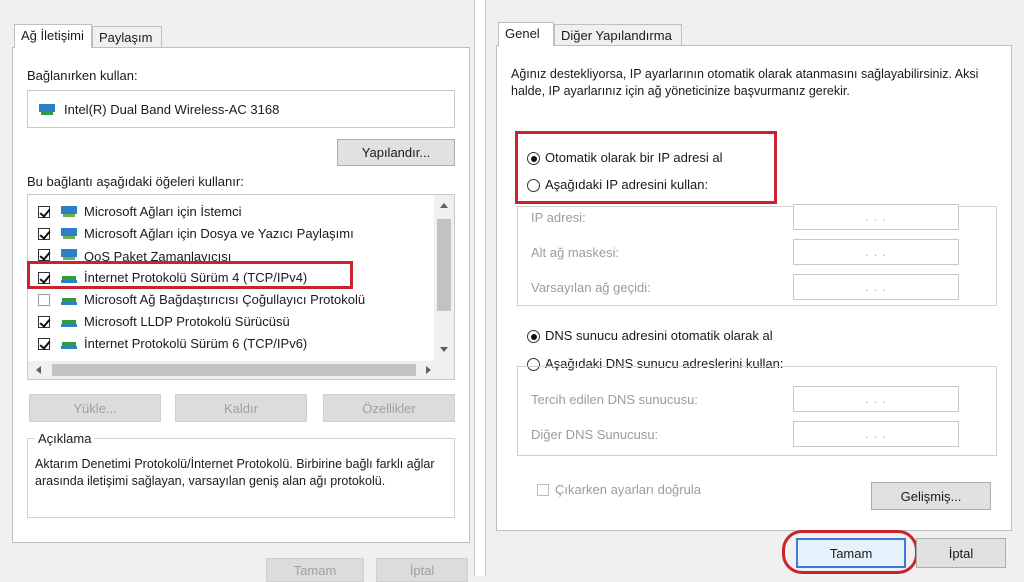 The width and height of the screenshot is (1024, 582). What do you see at coordinates (876, 434) in the screenshot?
I see `alternate-dns-field: . . .` at bounding box center [876, 434].